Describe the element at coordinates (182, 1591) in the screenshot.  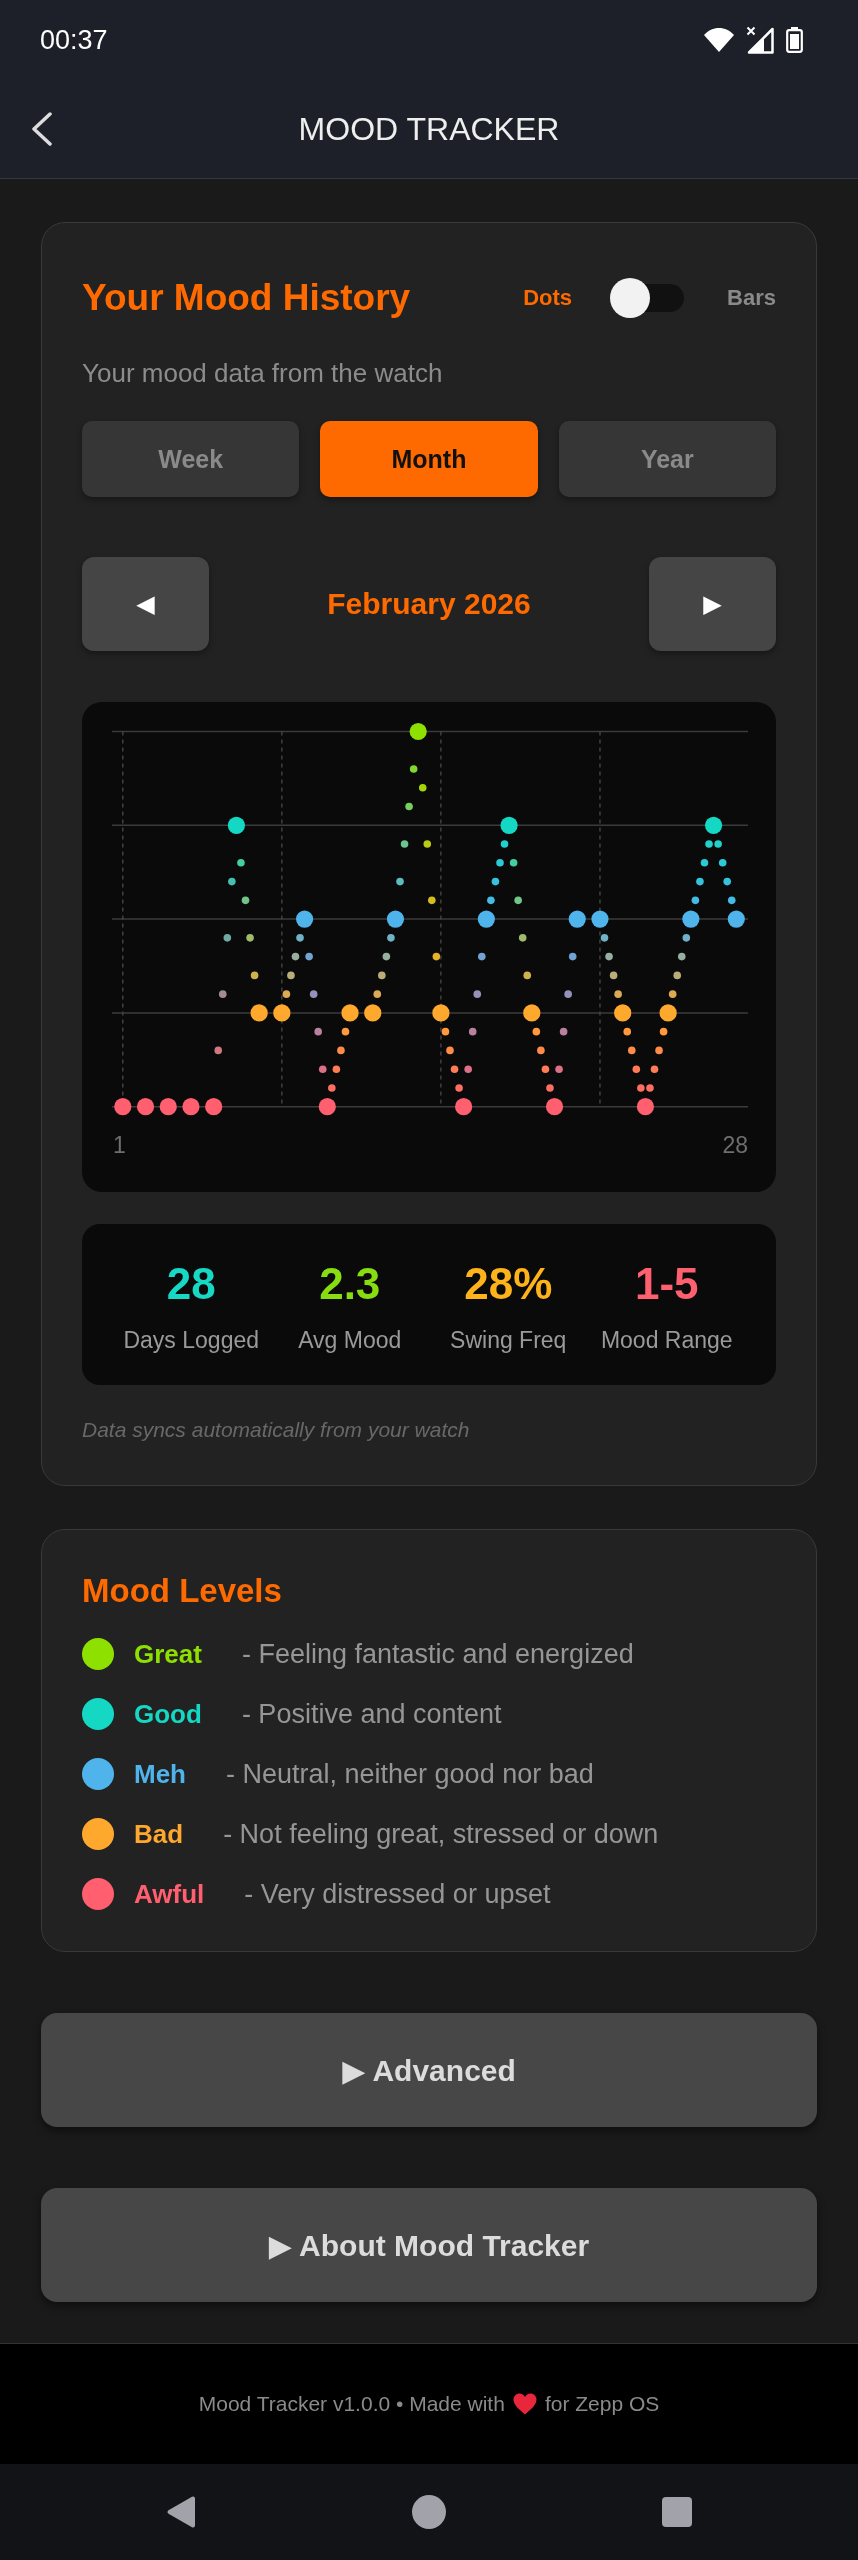
I see `card-title: Mood Levels` at that location.